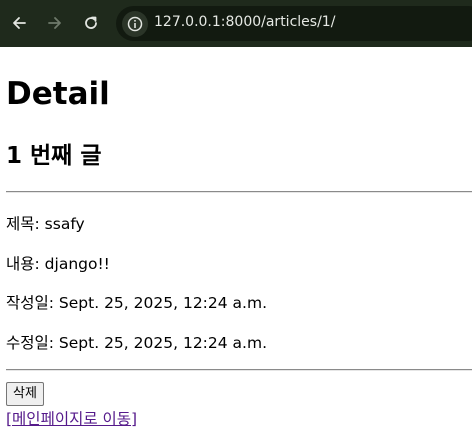 The height and width of the screenshot is (443, 472). Describe the element at coordinates (244, 22) in the screenshot. I see `url-text: 127.0.0.1:8000/articles/1/` at that location.